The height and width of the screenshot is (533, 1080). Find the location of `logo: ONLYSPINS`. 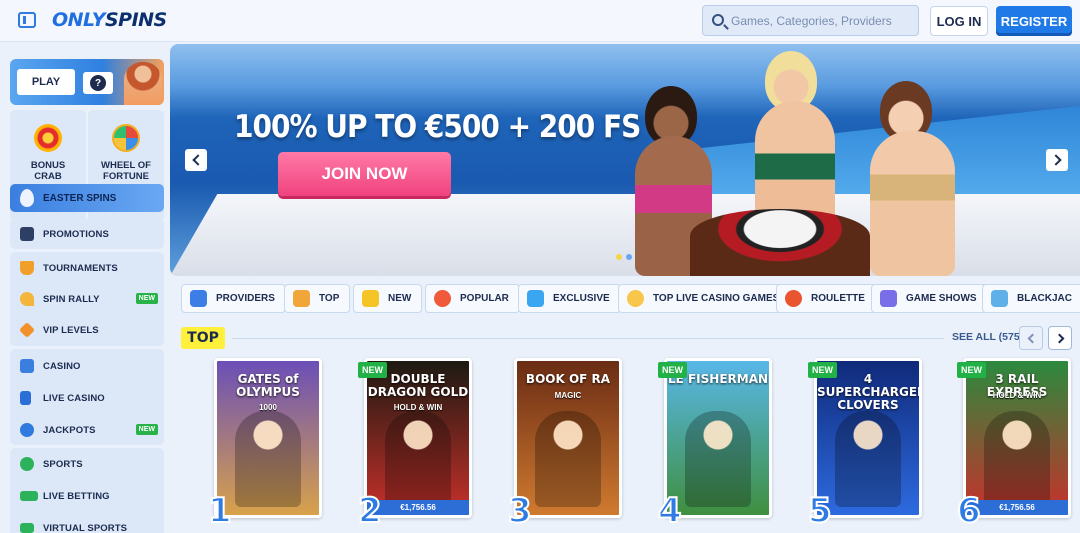

logo: ONLYSPINS is located at coordinates (109, 20).